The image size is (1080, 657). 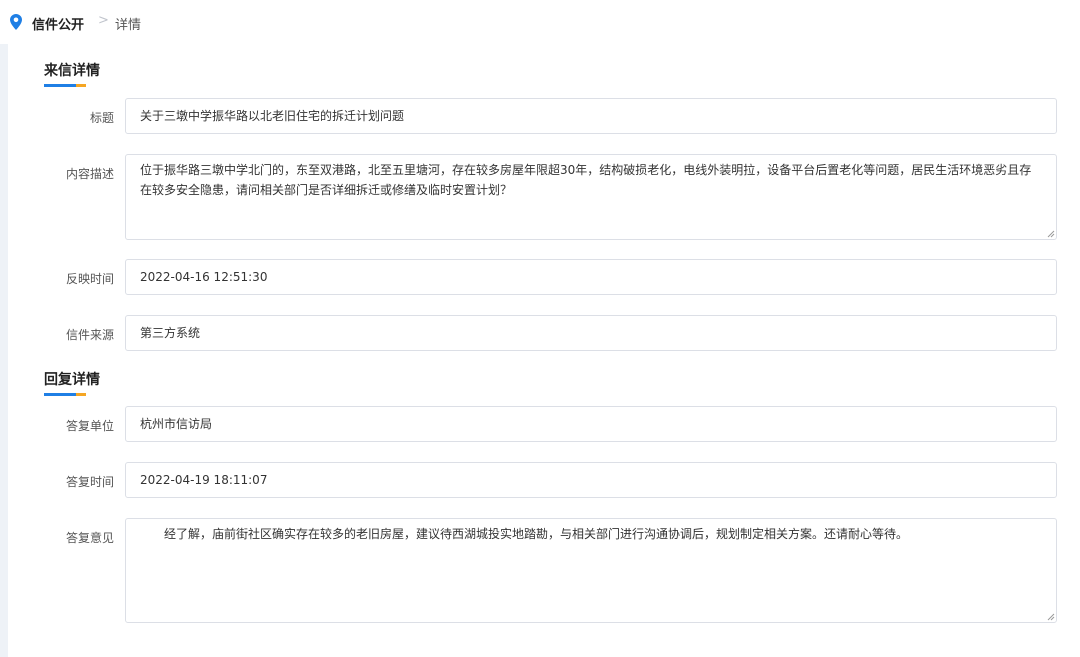 I want to click on breadcrumb-home: 信件公开, so click(x=58, y=23).